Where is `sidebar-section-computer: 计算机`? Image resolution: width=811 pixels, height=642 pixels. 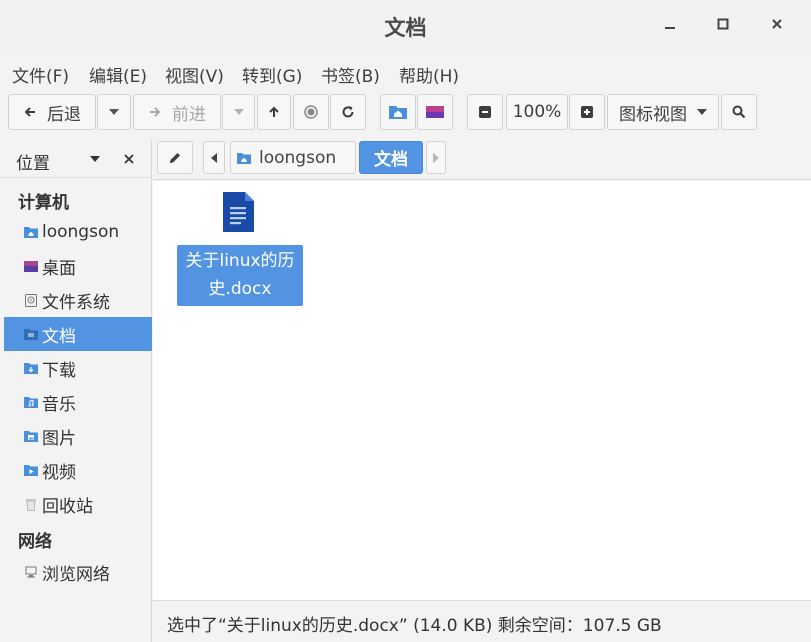
sidebar-section-computer: 计算机 is located at coordinates (43, 203).